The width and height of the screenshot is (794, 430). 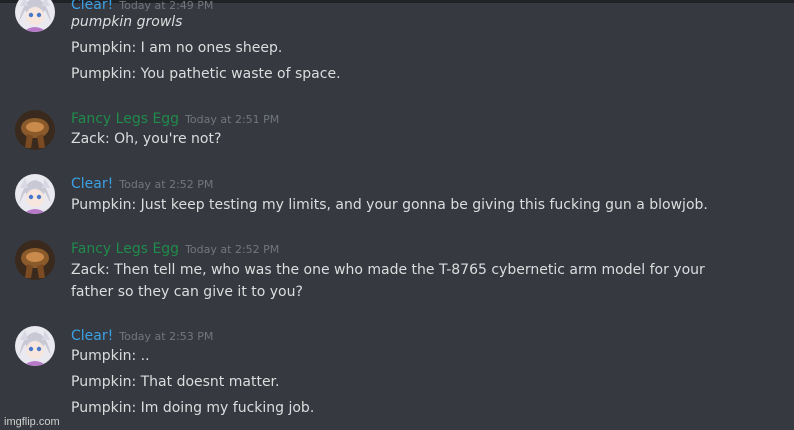 I want to click on message-line: Pumpkin: That doesnt matter., so click(x=175, y=382).